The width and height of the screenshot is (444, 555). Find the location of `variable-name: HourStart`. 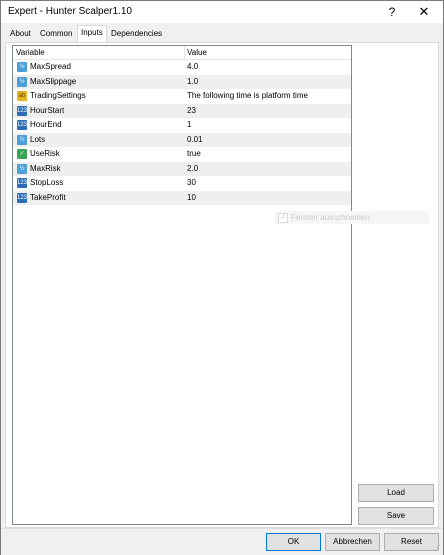

variable-name: HourStart is located at coordinates (47, 110).